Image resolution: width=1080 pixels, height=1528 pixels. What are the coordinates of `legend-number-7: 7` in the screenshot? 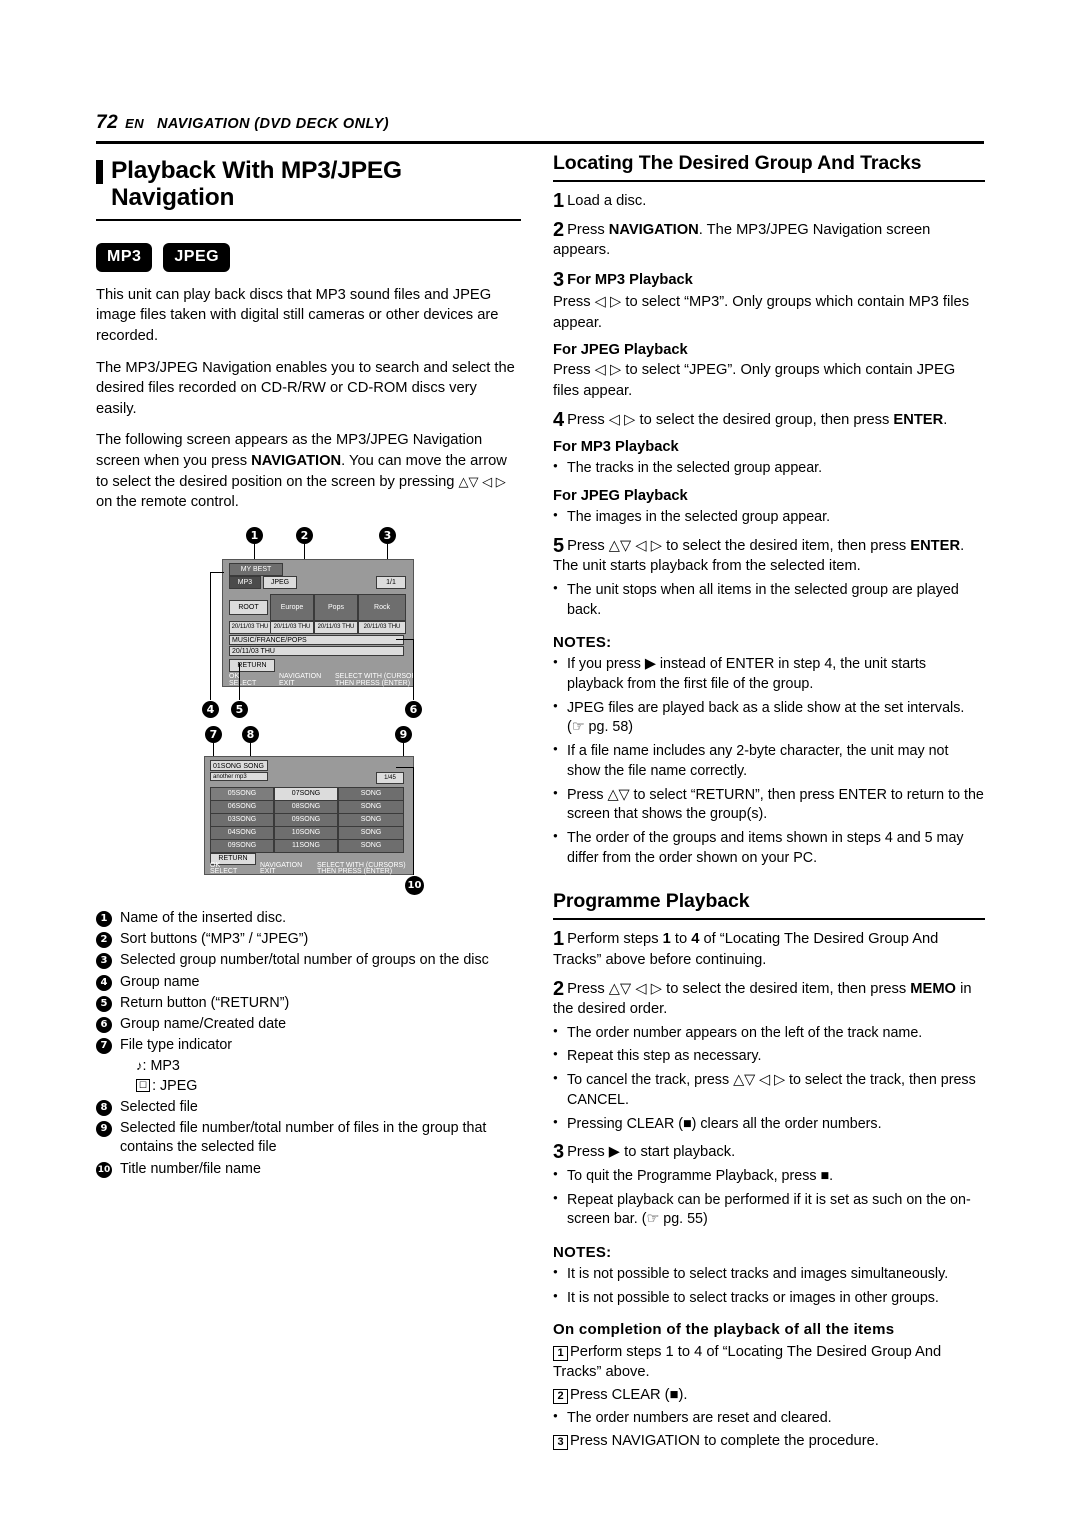 It's located at (104, 1046).